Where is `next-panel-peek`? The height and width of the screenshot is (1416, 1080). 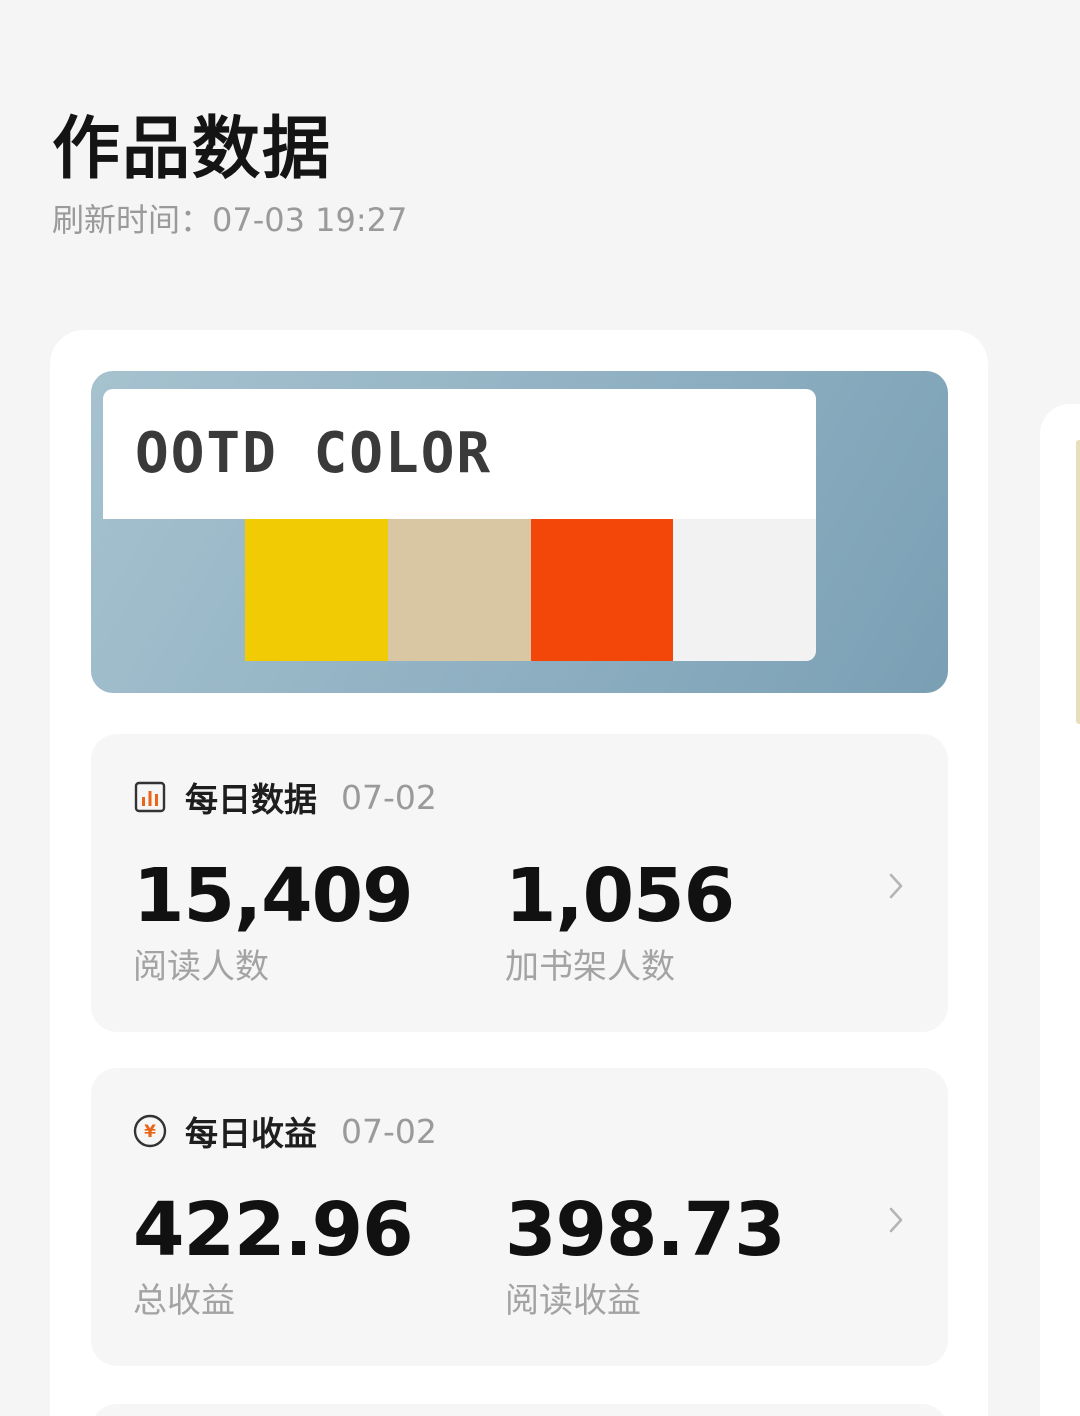 next-panel-peek is located at coordinates (519, 1410).